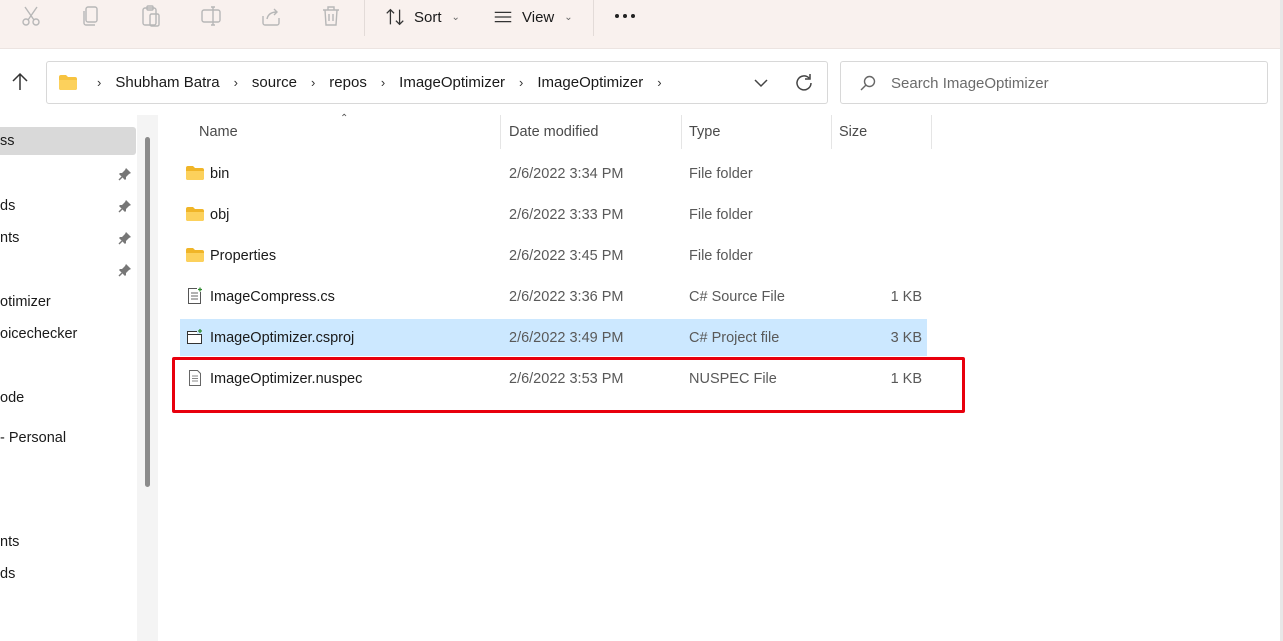 This screenshot has height=641, width=1283. Describe the element at coordinates (272, 296) in the screenshot. I see `file-name: ImageCompress.cs` at that location.